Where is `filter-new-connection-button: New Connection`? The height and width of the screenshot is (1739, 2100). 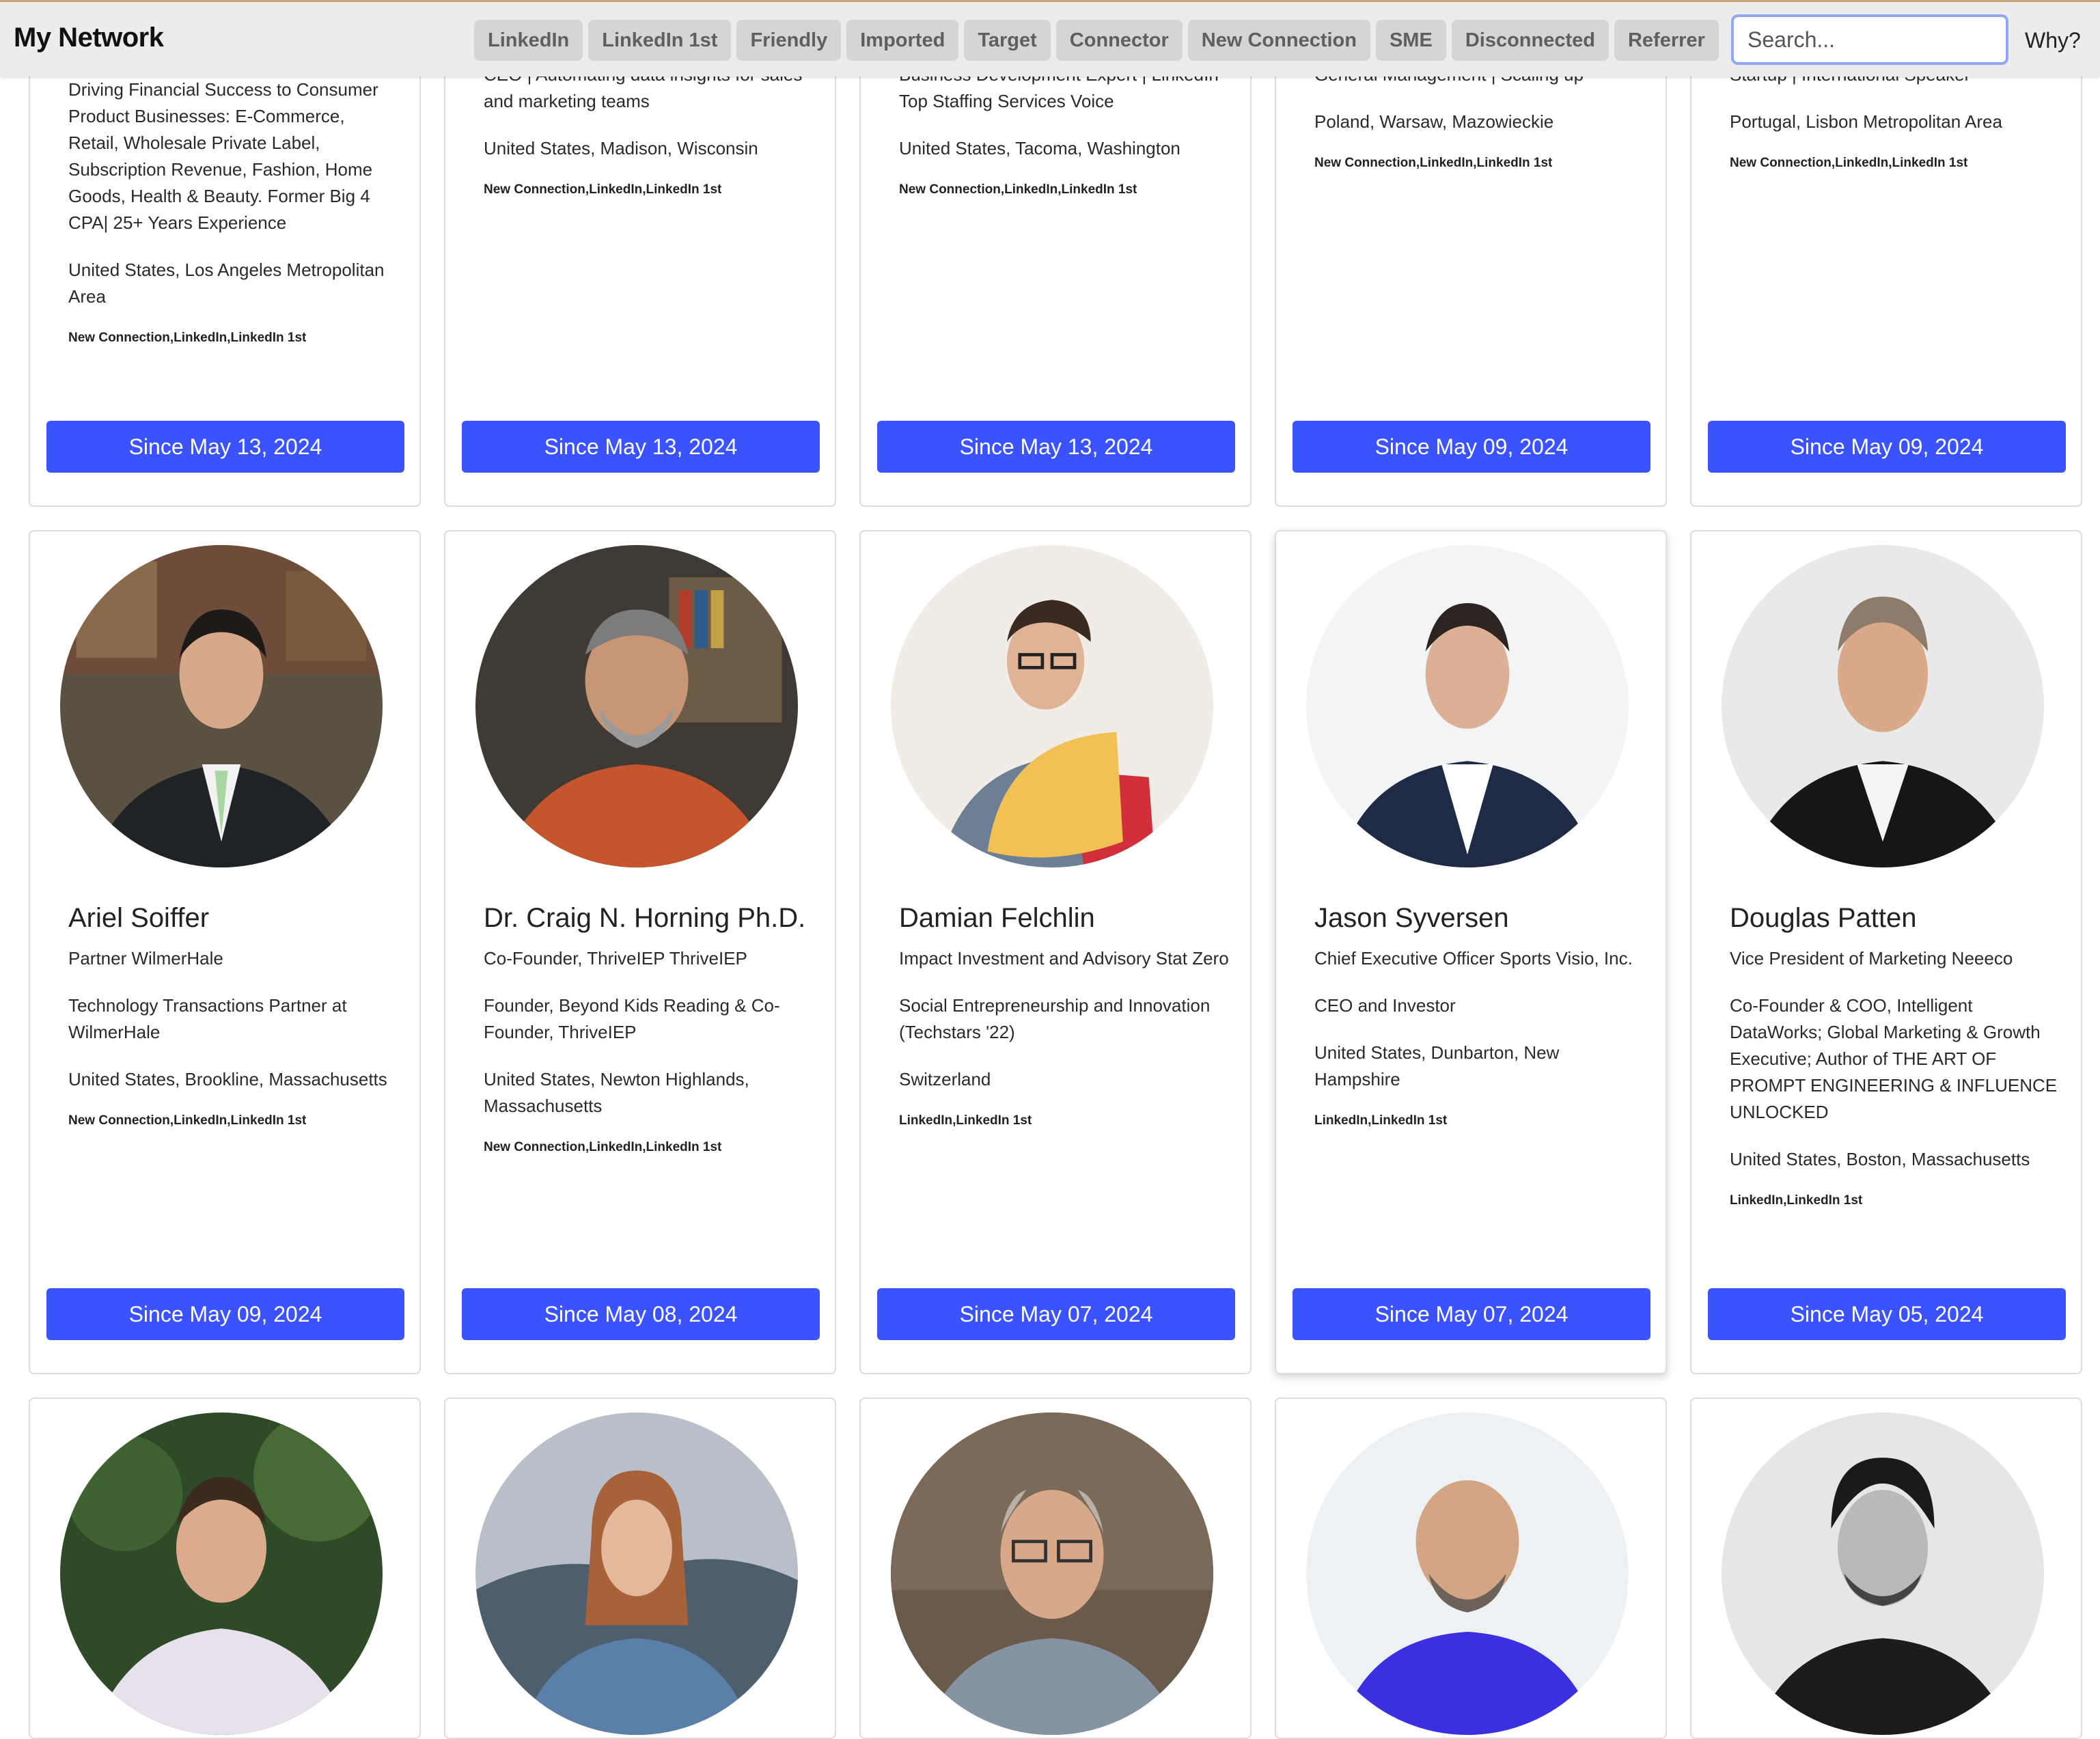
filter-new-connection-button: New Connection is located at coordinates (1278, 40).